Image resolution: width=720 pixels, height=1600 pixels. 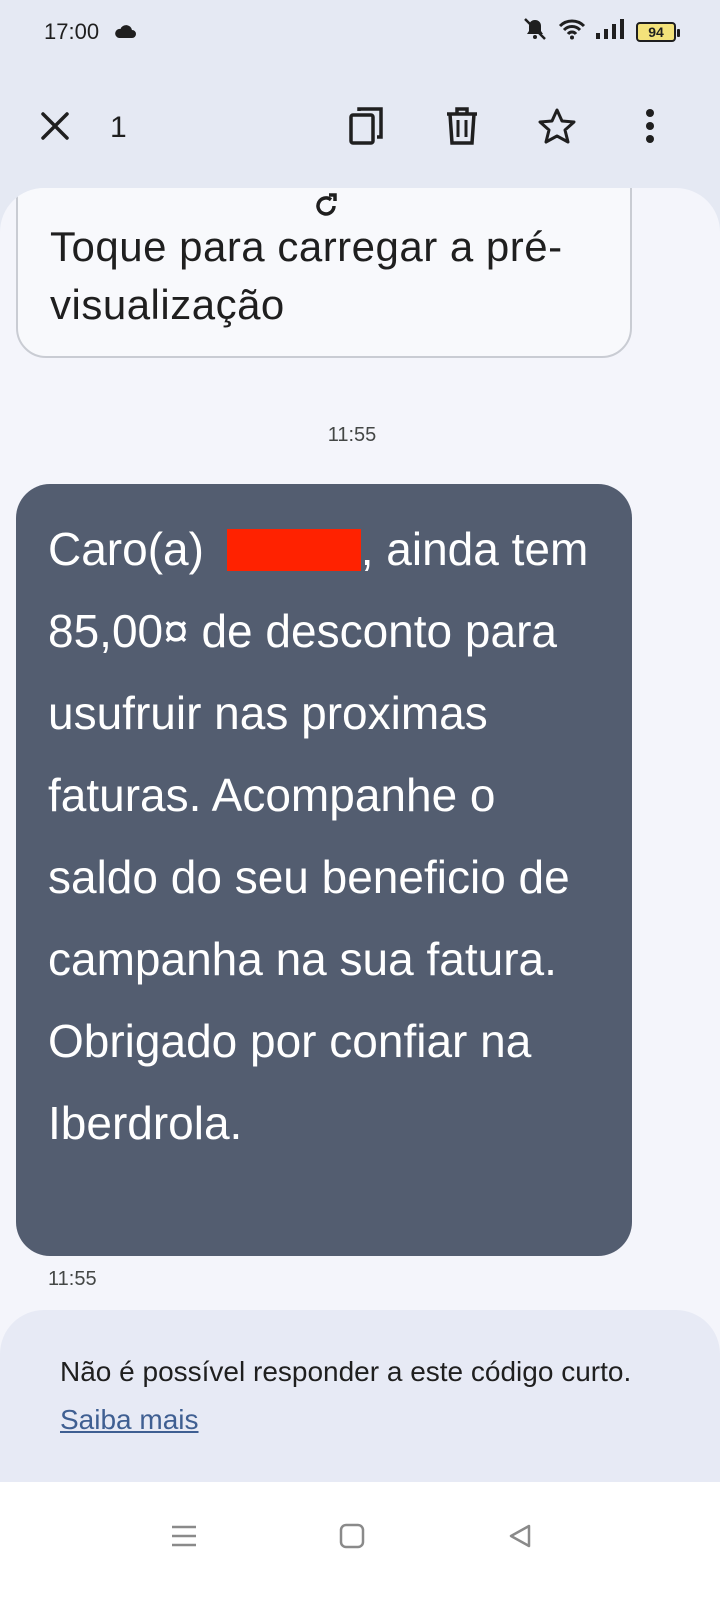 I want to click on recents-button, so click(x=184, y=1538).